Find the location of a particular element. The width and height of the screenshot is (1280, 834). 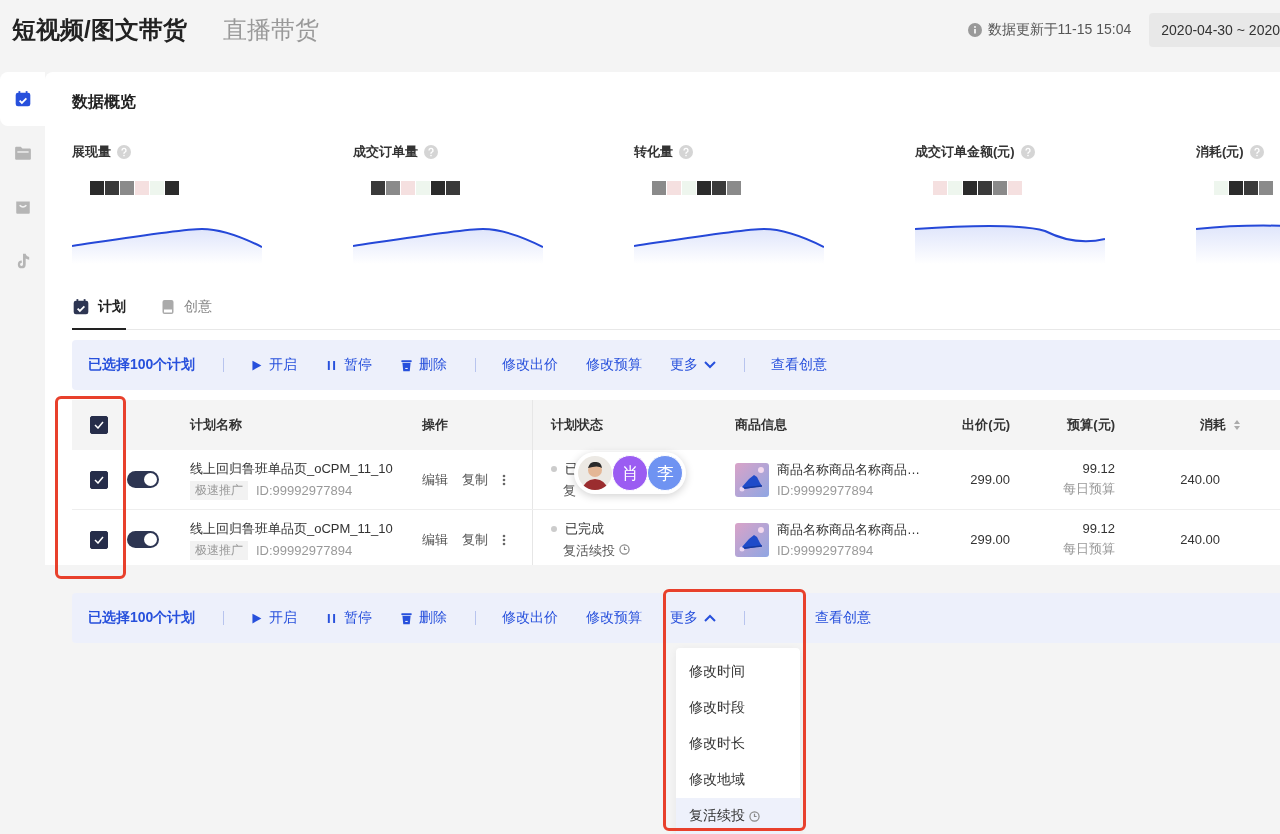

chevron-down-icon is located at coordinates (710, 365).